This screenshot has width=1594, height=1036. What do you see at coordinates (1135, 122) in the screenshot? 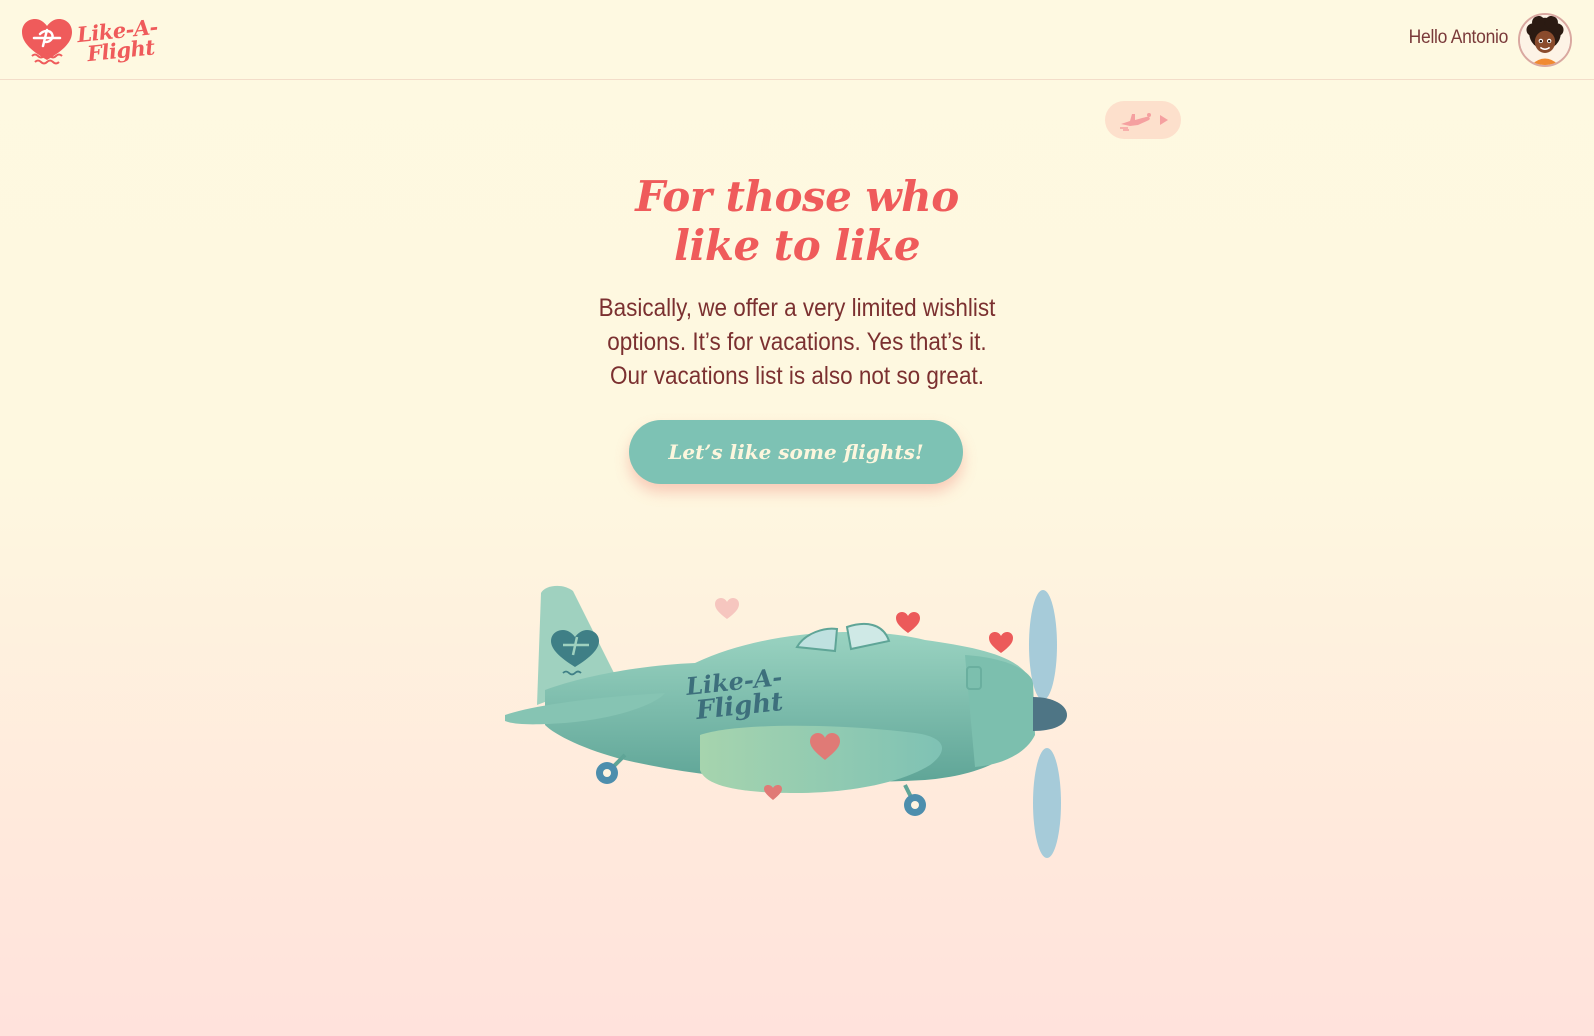
I see `airplane-icon` at bounding box center [1135, 122].